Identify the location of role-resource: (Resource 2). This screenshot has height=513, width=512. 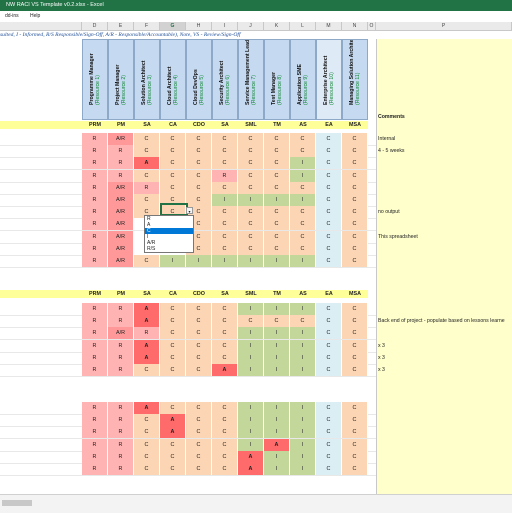
(124, 90).